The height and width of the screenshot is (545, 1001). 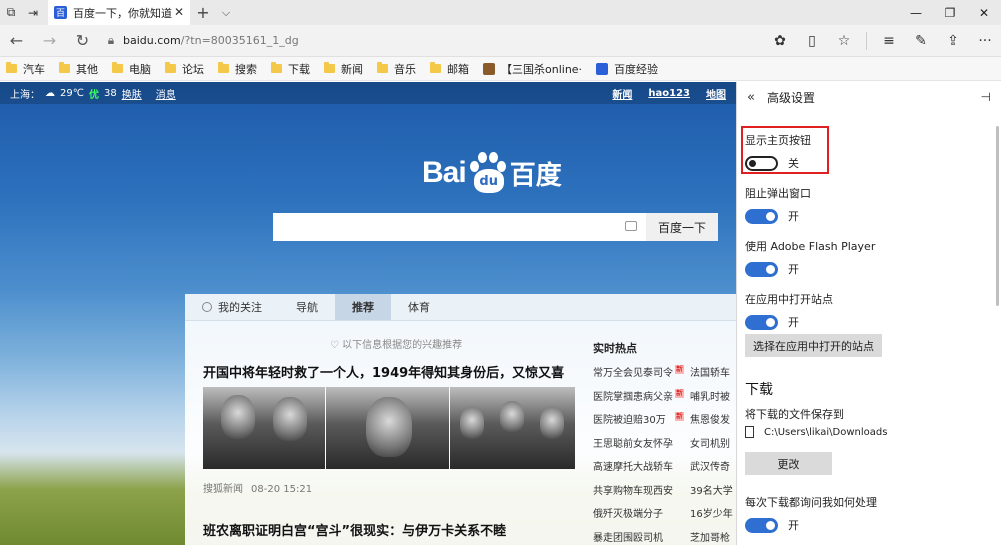 What do you see at coordinates (622, 93) in the screenshot?
I see `news-link: 新闻` at bounding box center [622, 93].